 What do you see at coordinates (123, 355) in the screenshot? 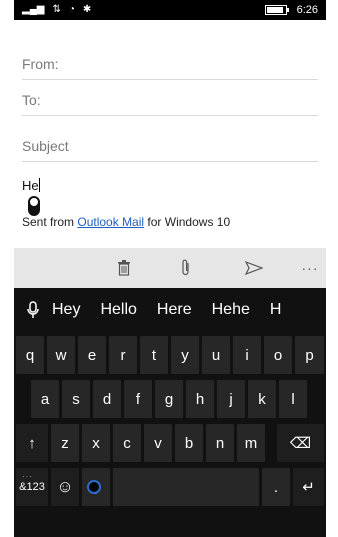
I see `key: r` at bounding box center [123, 355].